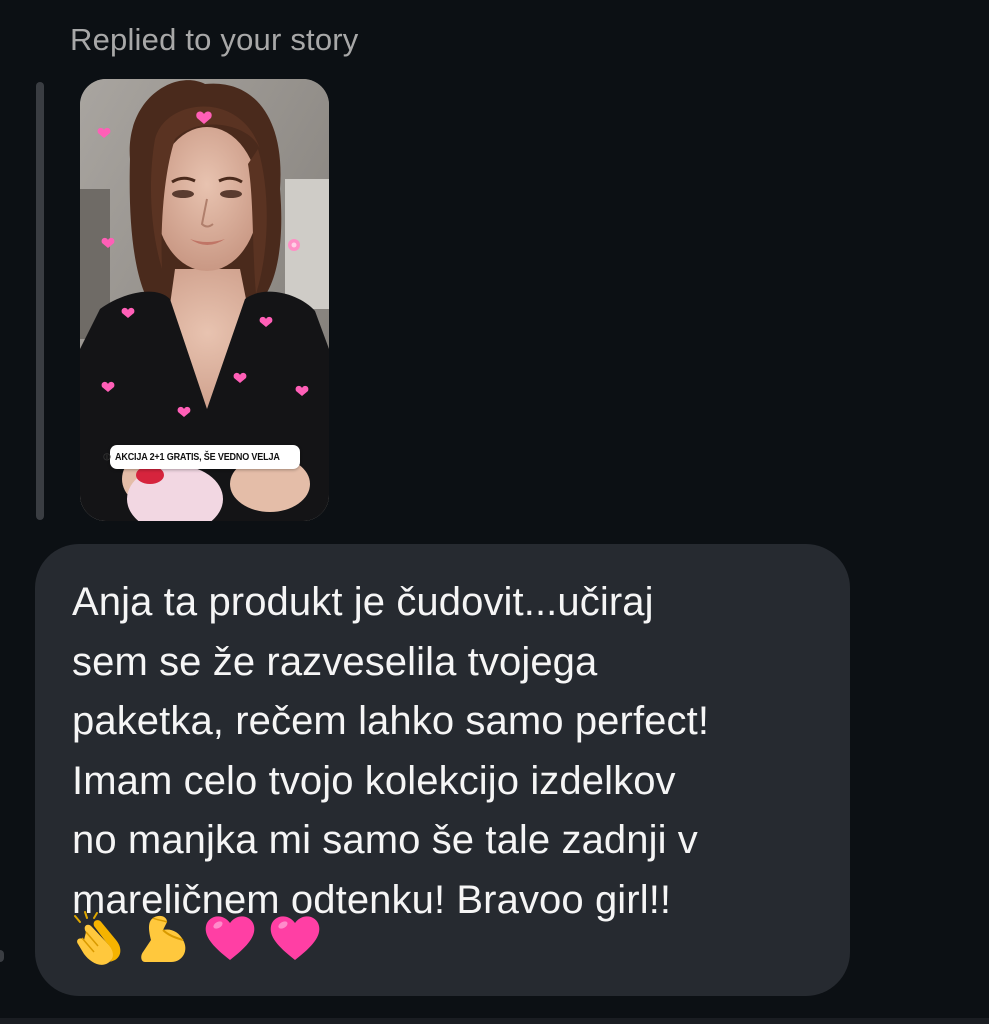 This screenshot has height=1024, width=989. What do you see at coordinates (214, 39) in the screenshot?
I see `replied-to-story-caption: Replied to your story` at bounding box center [214, 39].